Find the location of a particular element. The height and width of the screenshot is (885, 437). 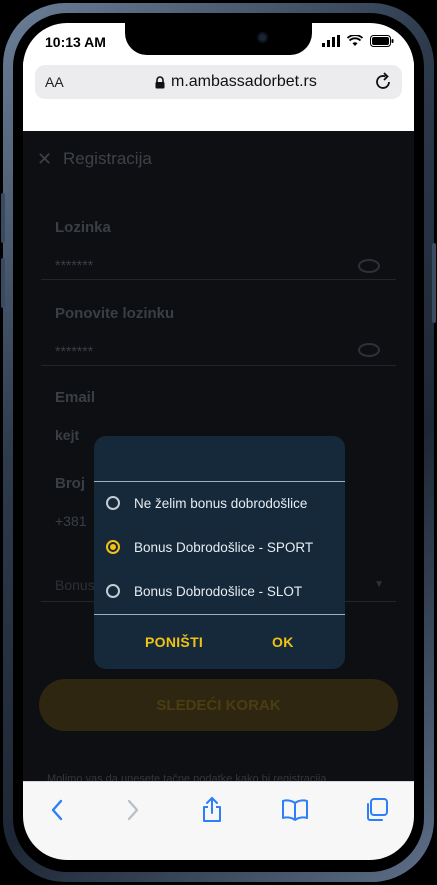

power-button is located at coordinates (434, 283).